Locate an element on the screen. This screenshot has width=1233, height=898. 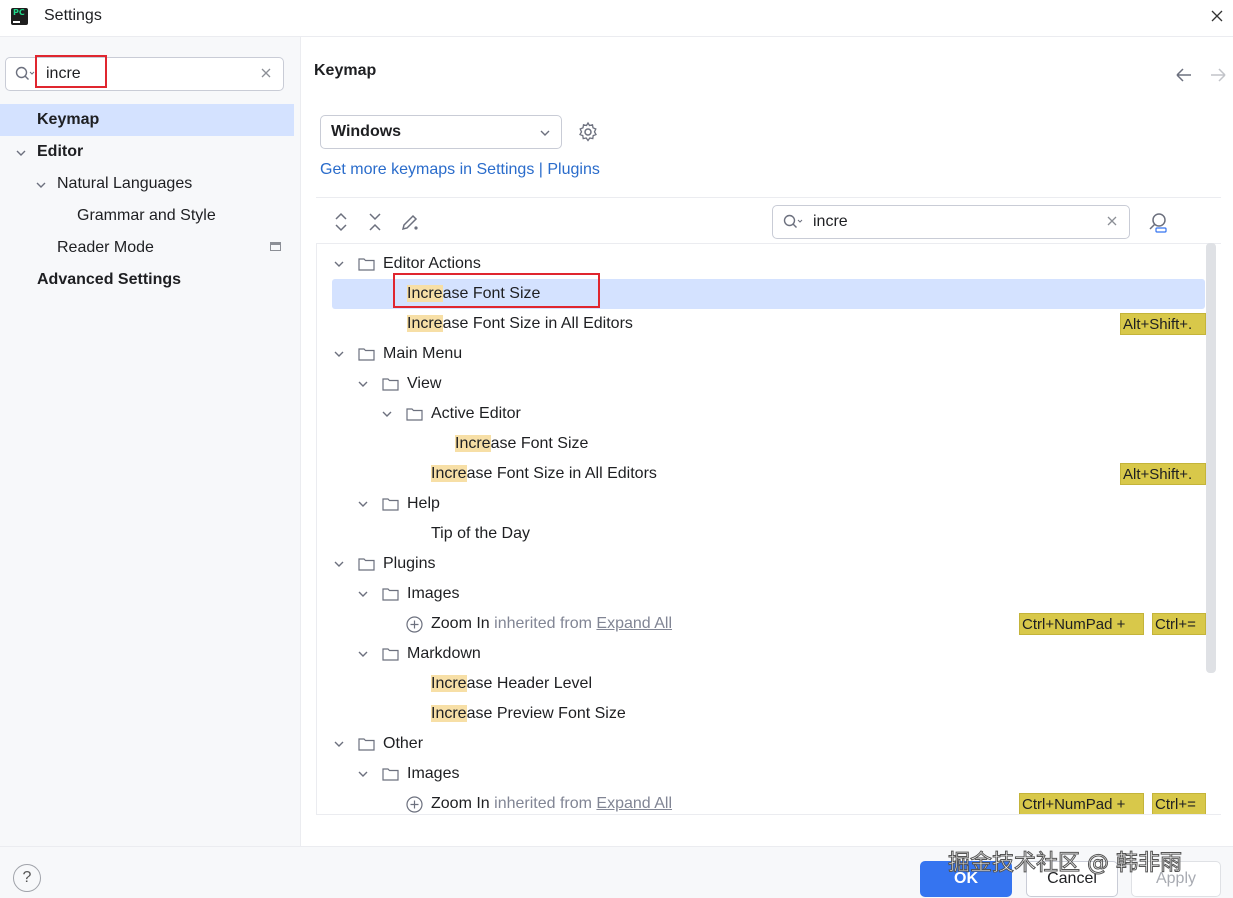
shortcut-badge: Alt+Shift+. is located at coordinates (1163, 324).